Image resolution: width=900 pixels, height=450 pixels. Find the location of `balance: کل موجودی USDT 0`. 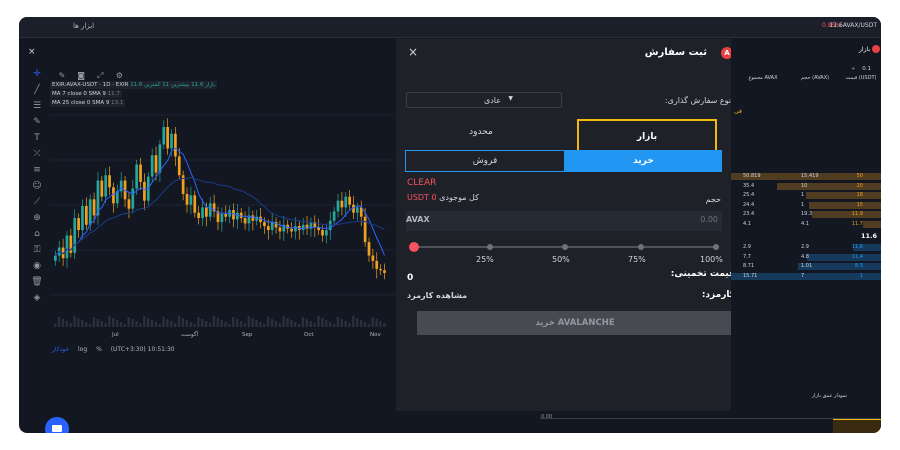

balance: کل موجودی USDT 0 is located at coordinates (443, 197).